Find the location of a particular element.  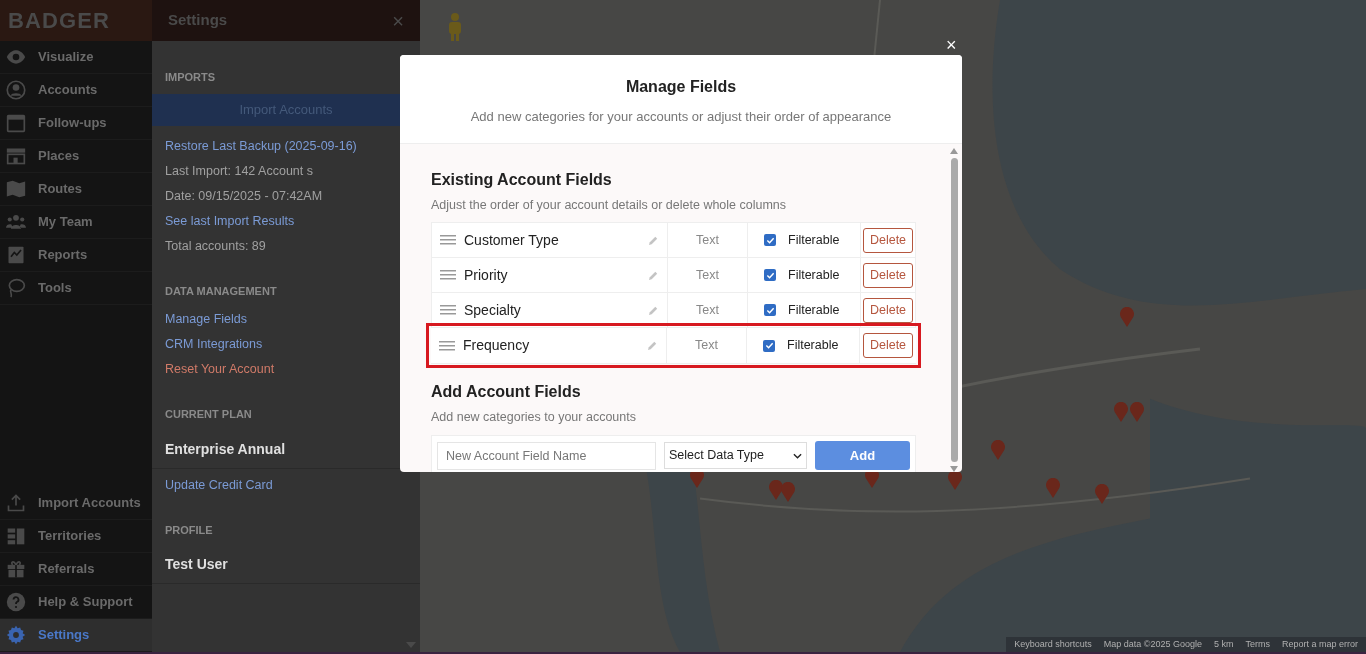

attribution-text: Map data ©2025 Google is located at coordinates (1152, 644).